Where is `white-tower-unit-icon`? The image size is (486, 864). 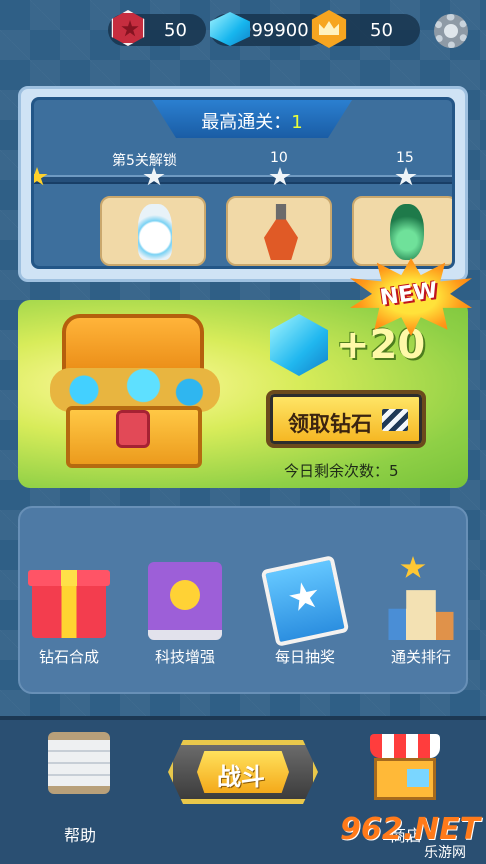
white-tower-unit-icon is located at coordinates (155, 232).